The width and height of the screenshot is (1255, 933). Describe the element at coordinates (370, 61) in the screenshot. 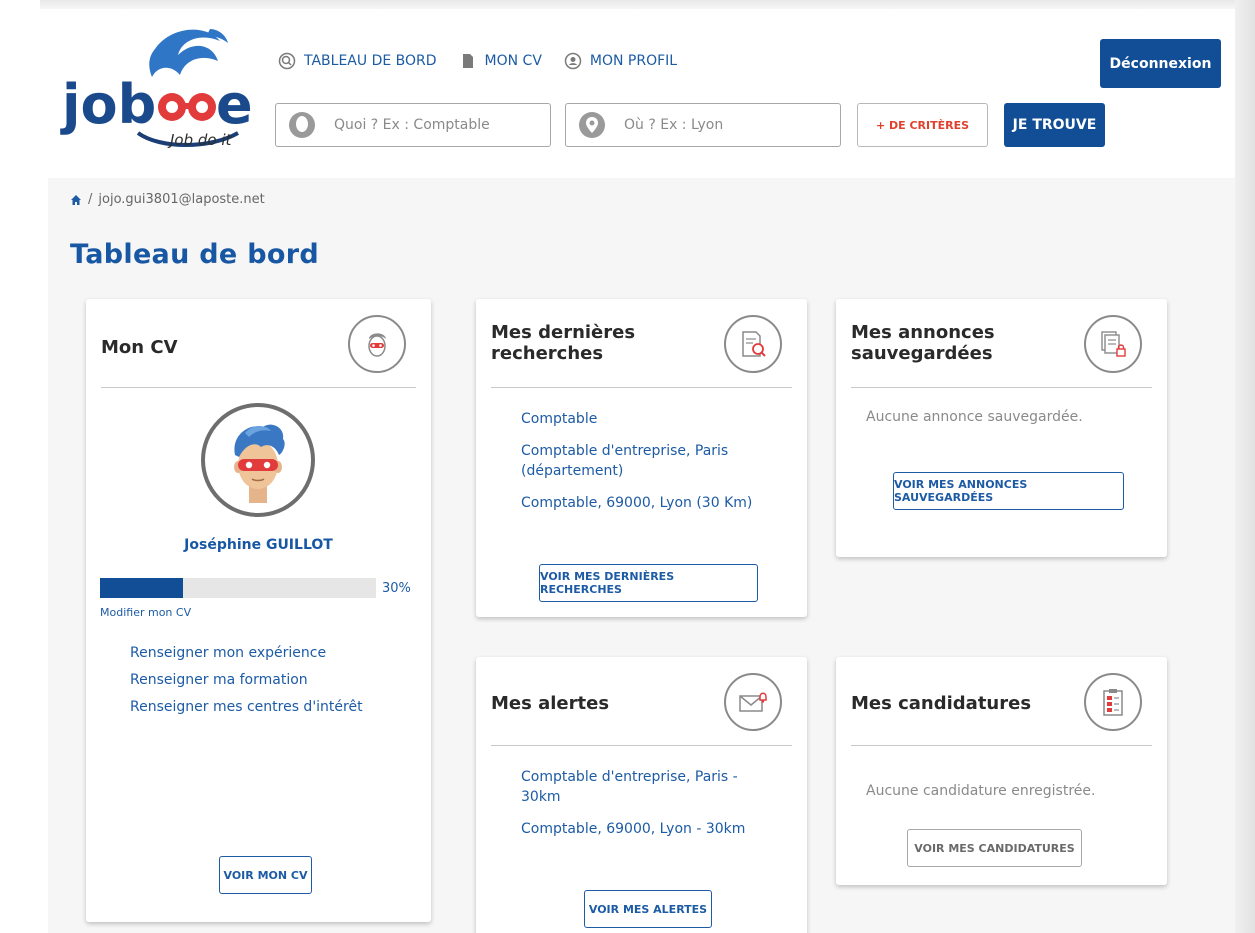

I see `nav-item-label: TABLEAU DE BORD` at that location.